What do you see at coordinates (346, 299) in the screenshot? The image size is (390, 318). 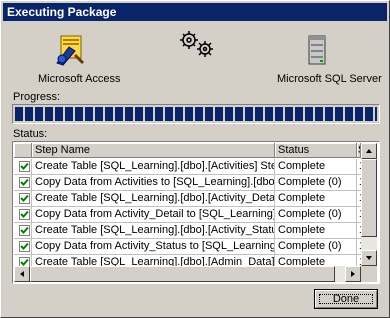 I see `done-button: Done` at bounding box center [346, 299].